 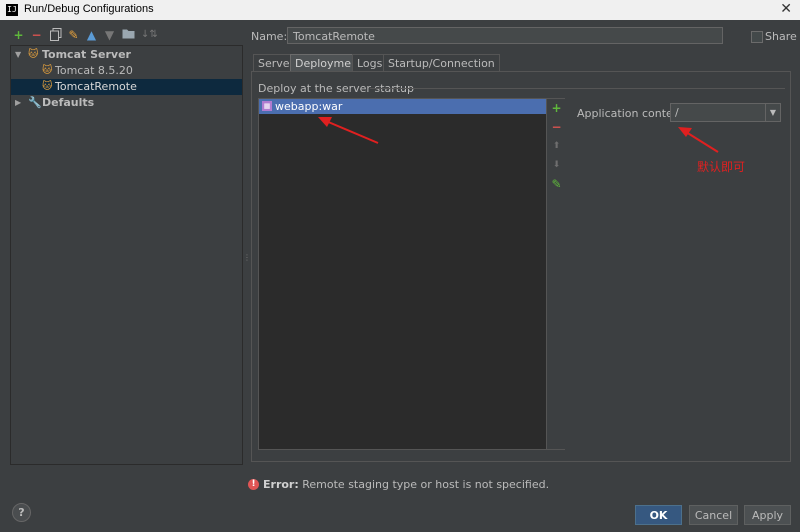 What do you see at coordinates (658, 515) in the screenshot?
I see `ok-button: OK` at bounding box center [658, 515].